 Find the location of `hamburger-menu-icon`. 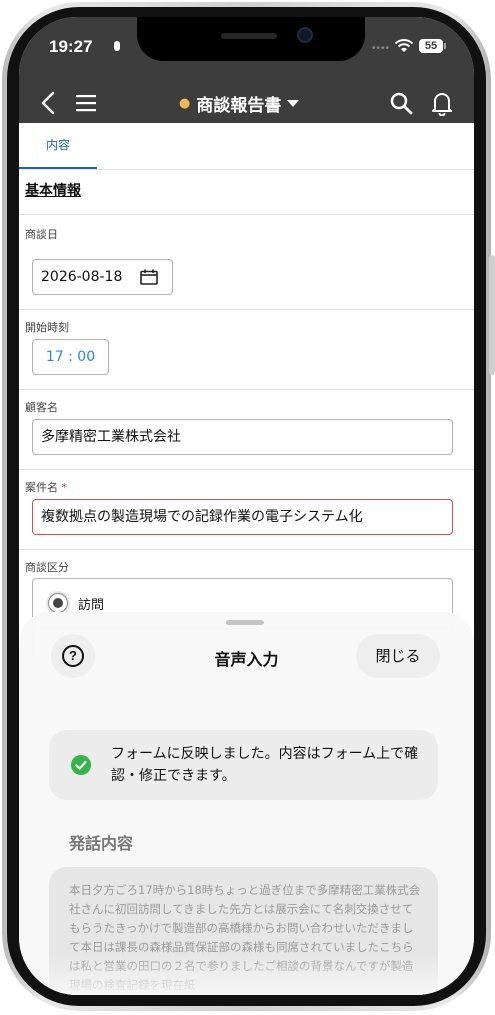

hamburger-menu-icon is located at coordinates (86, 103).